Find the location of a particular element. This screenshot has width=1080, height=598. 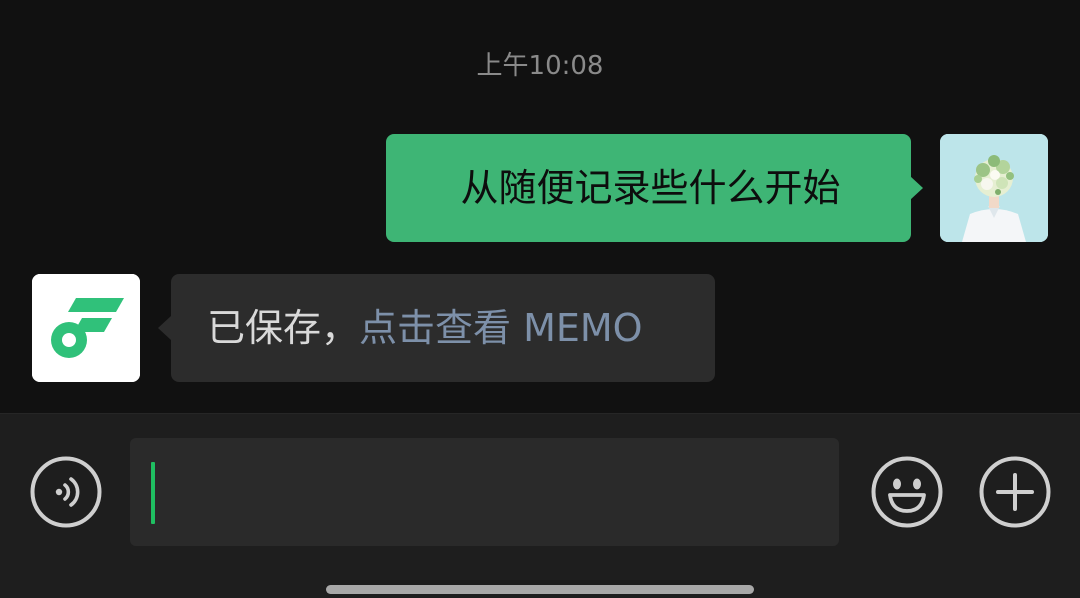

bot-avatar is located at coordinates (86, 328).